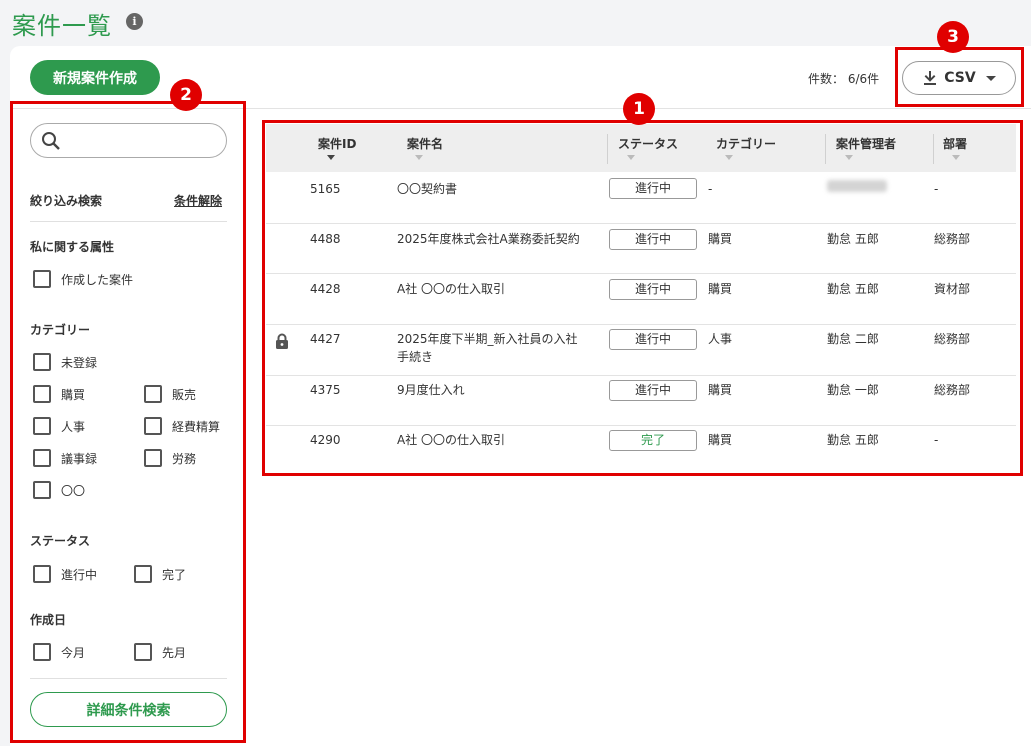 The height and width of the screenshot is (746, 1031). I want to click on case-count-label: 件数：, so click(826, 79).